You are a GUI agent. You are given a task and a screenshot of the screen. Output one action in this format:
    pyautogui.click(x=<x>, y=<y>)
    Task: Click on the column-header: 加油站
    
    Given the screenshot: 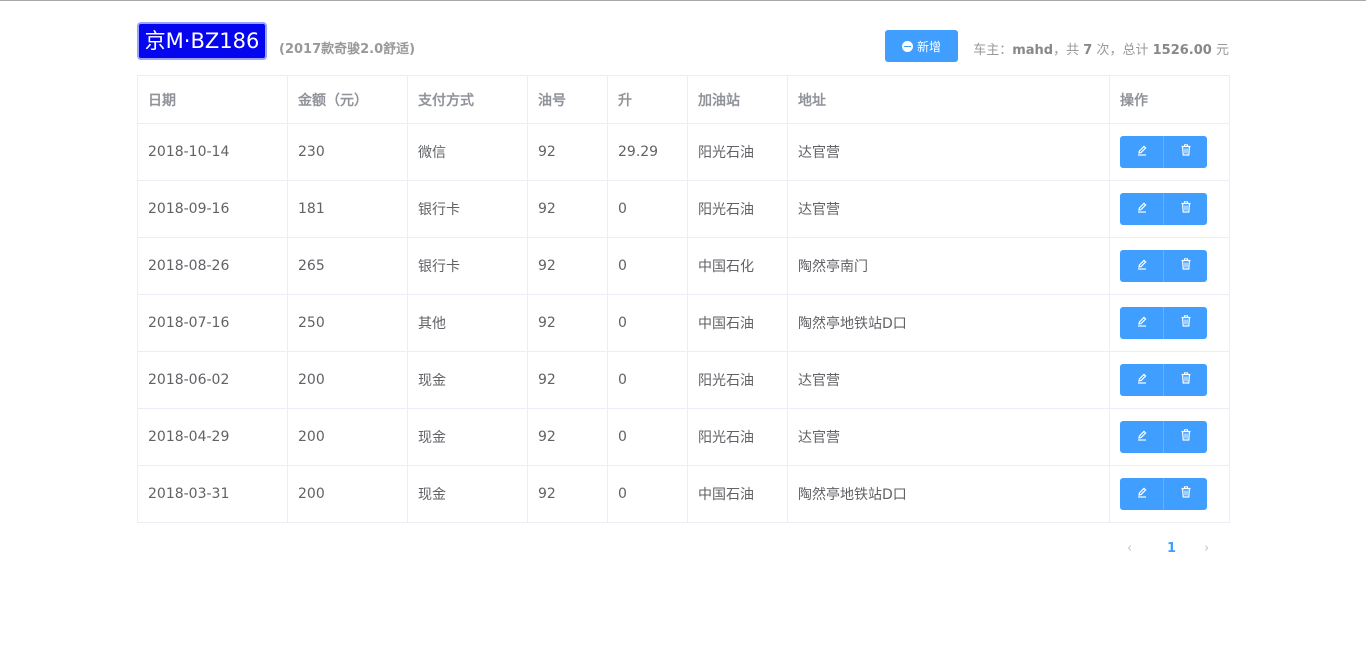 What is the action you would take?
    pyautogui.click(x=737, y=99)
    